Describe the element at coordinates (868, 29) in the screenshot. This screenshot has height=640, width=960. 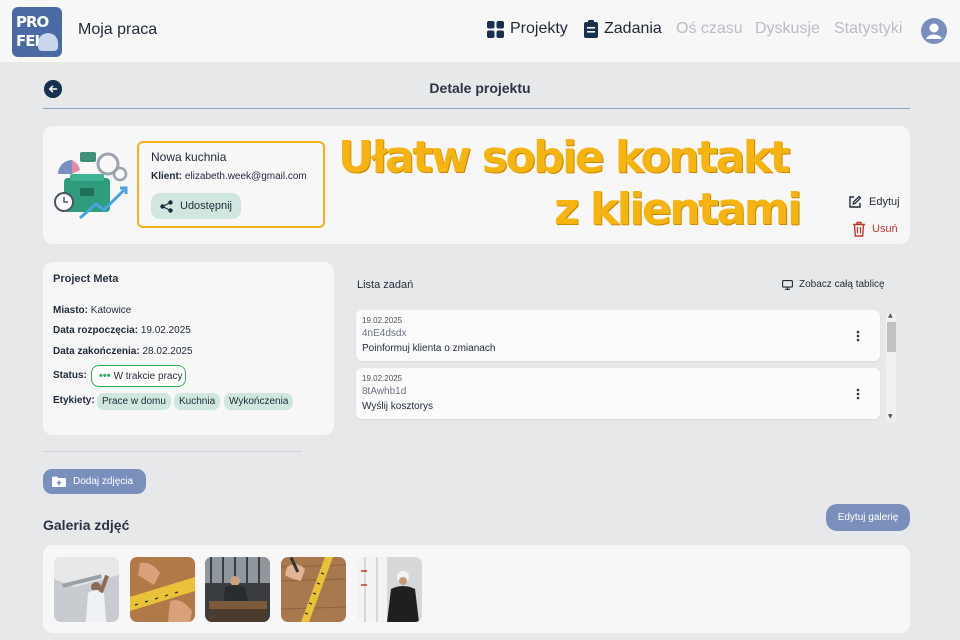
I see `nav-item-statystyki: Statystyki` at that location.